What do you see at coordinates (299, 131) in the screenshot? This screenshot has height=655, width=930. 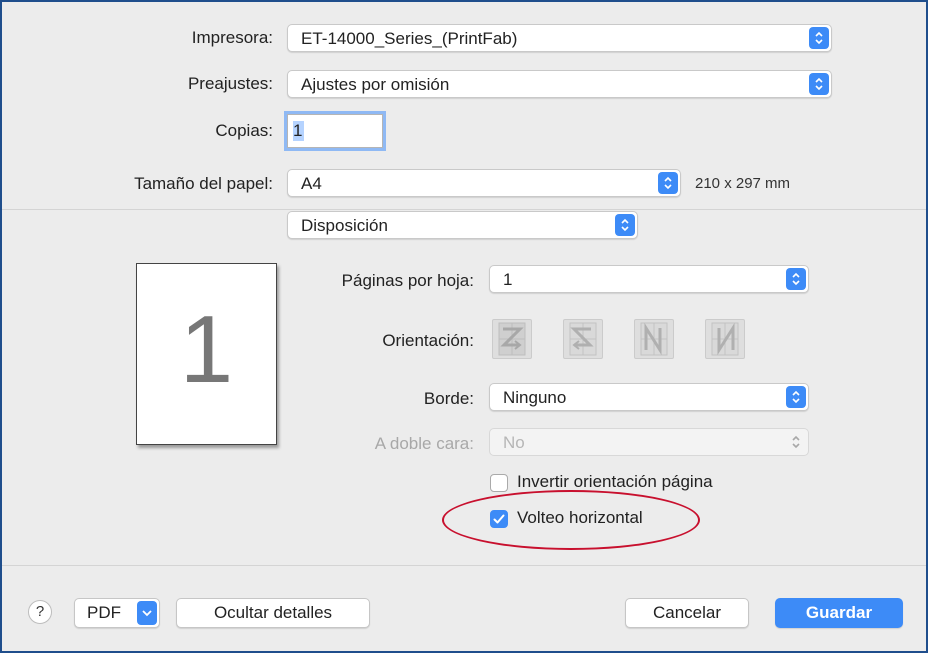 I see `copies-value: 1` at bounding box center [299, 131].